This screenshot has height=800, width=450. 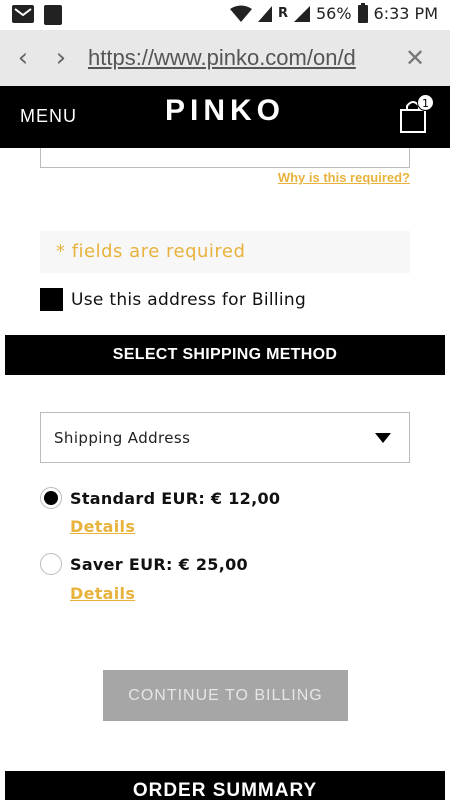 I want to click on site-header: MENU PINKO 1, so click(x=225, y=117).